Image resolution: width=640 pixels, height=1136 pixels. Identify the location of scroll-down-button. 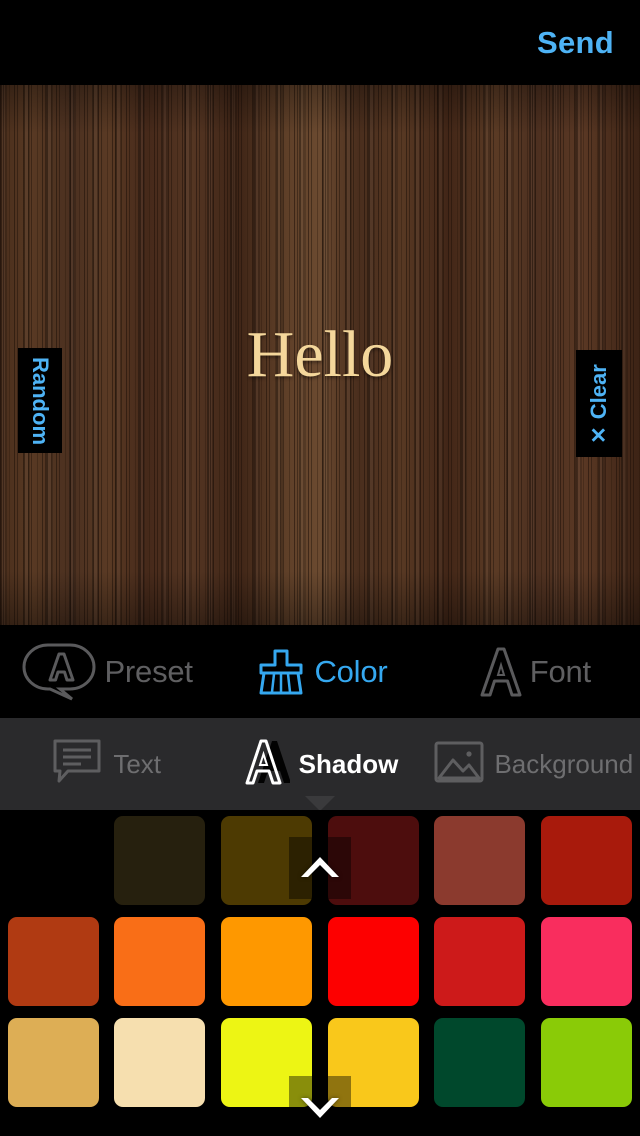
(320, 1106).